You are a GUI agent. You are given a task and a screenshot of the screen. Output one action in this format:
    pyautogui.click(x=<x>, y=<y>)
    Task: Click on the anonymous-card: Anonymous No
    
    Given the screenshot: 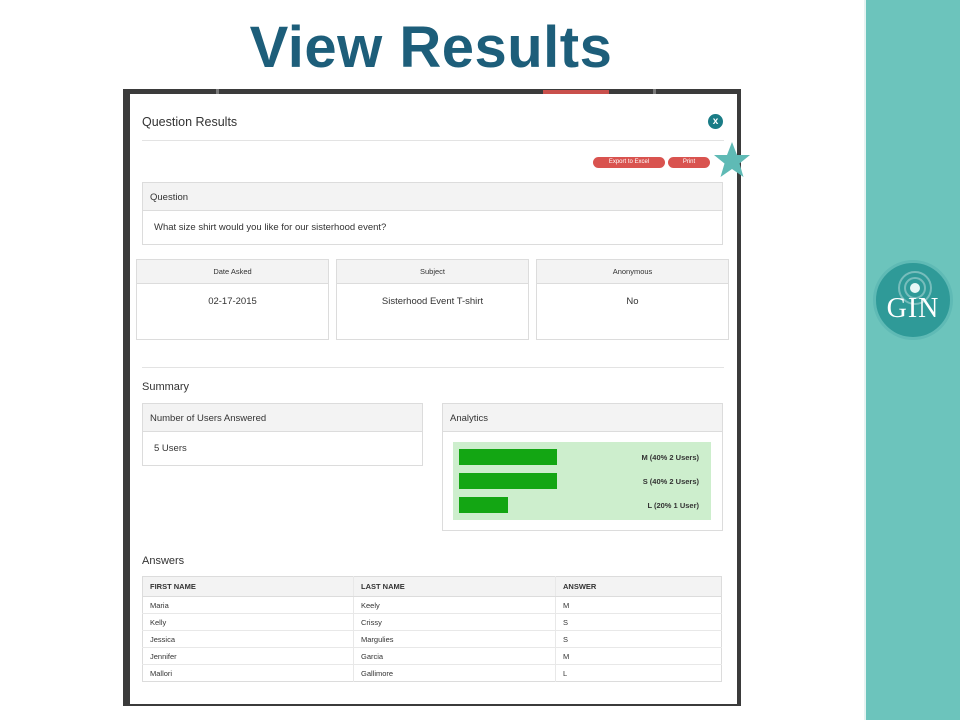 What is the action you would take?
    pyautogui.click(x=632, y=299)
    